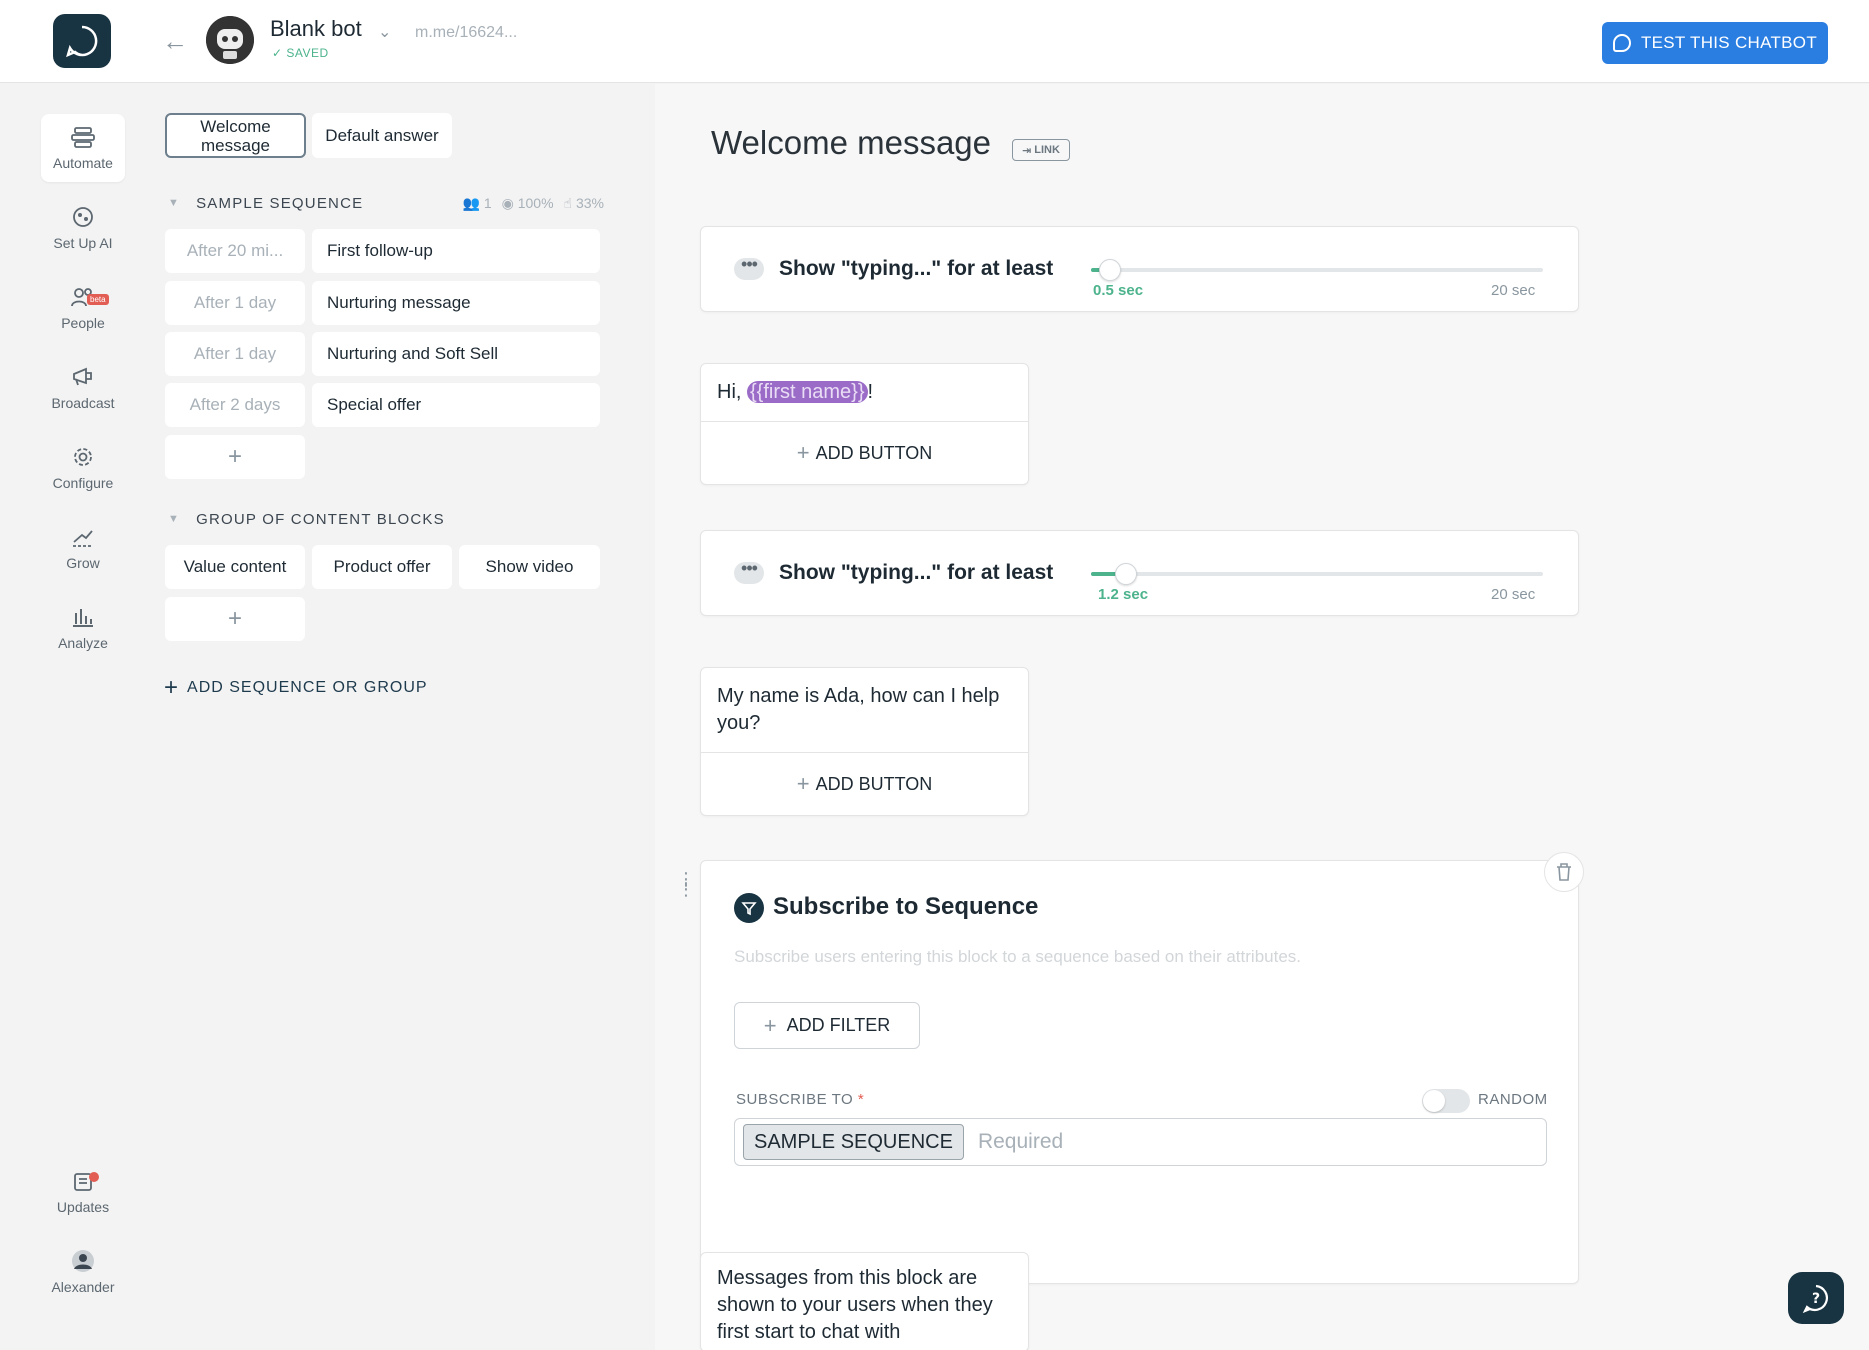 The width and height of the screenshot is (1869, 1350). I want to click on bot-name: Blank bot, so click(316, 29).